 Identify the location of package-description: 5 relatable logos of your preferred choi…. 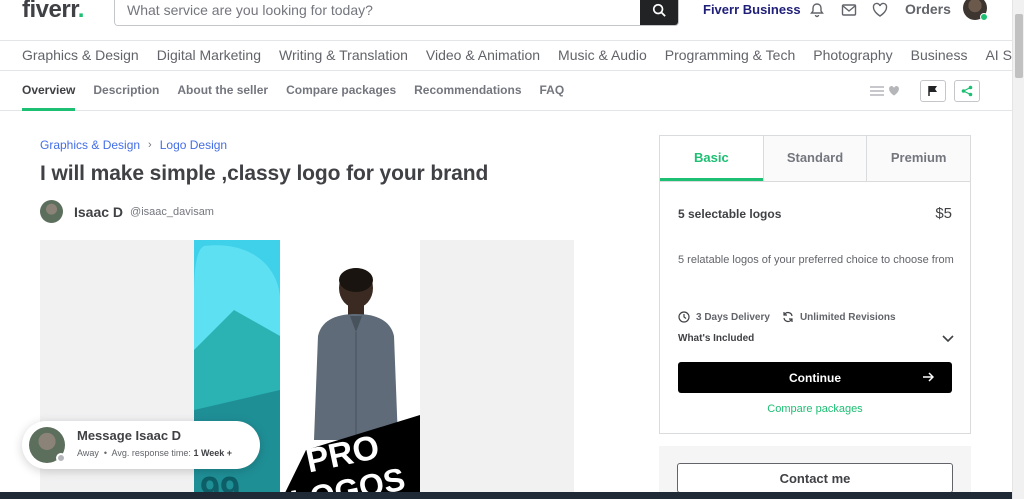
(816, 260).